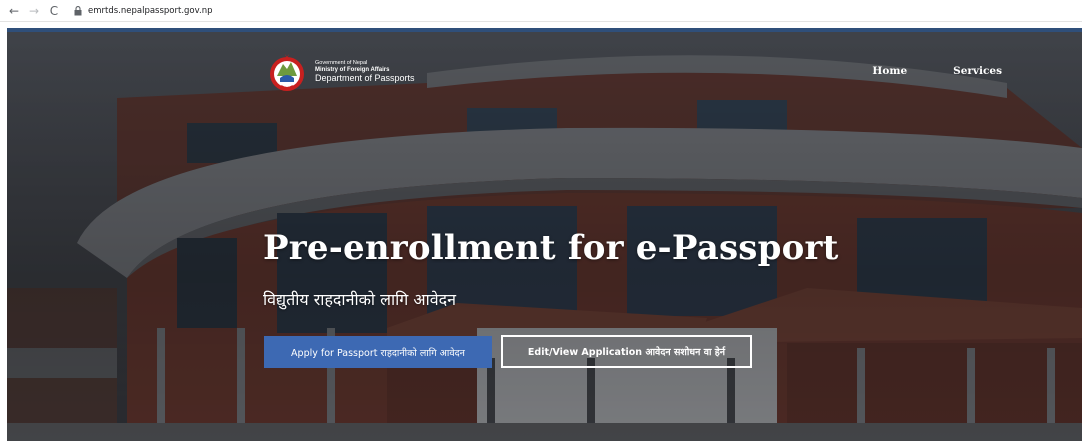 This screenshot has width=1082, height=444. What do you see at coordinates (287, 72) in the screenshot?
I see `nepal-emblem-icon` at bounding box center [287, 72].